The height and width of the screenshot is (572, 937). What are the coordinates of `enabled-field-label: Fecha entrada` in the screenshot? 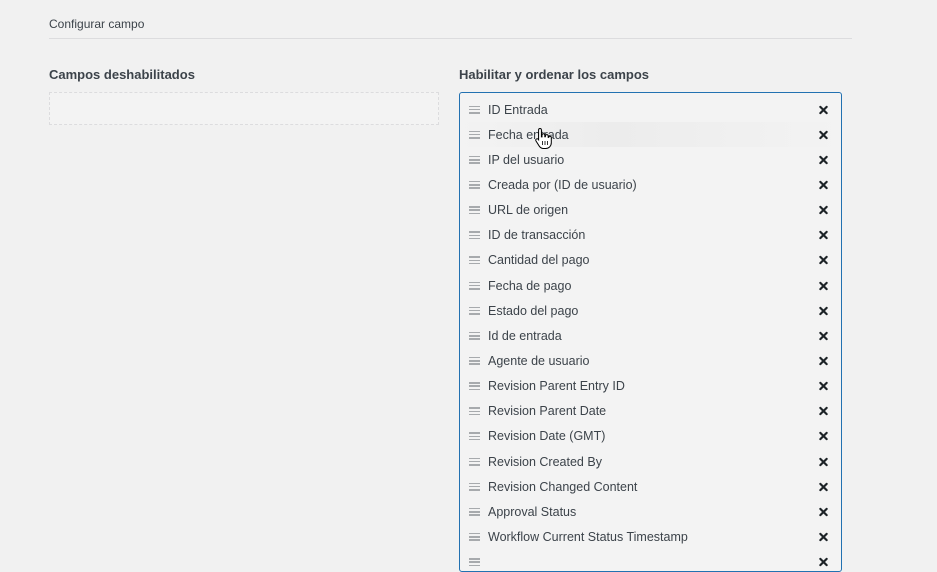 It's located at (528, 134).